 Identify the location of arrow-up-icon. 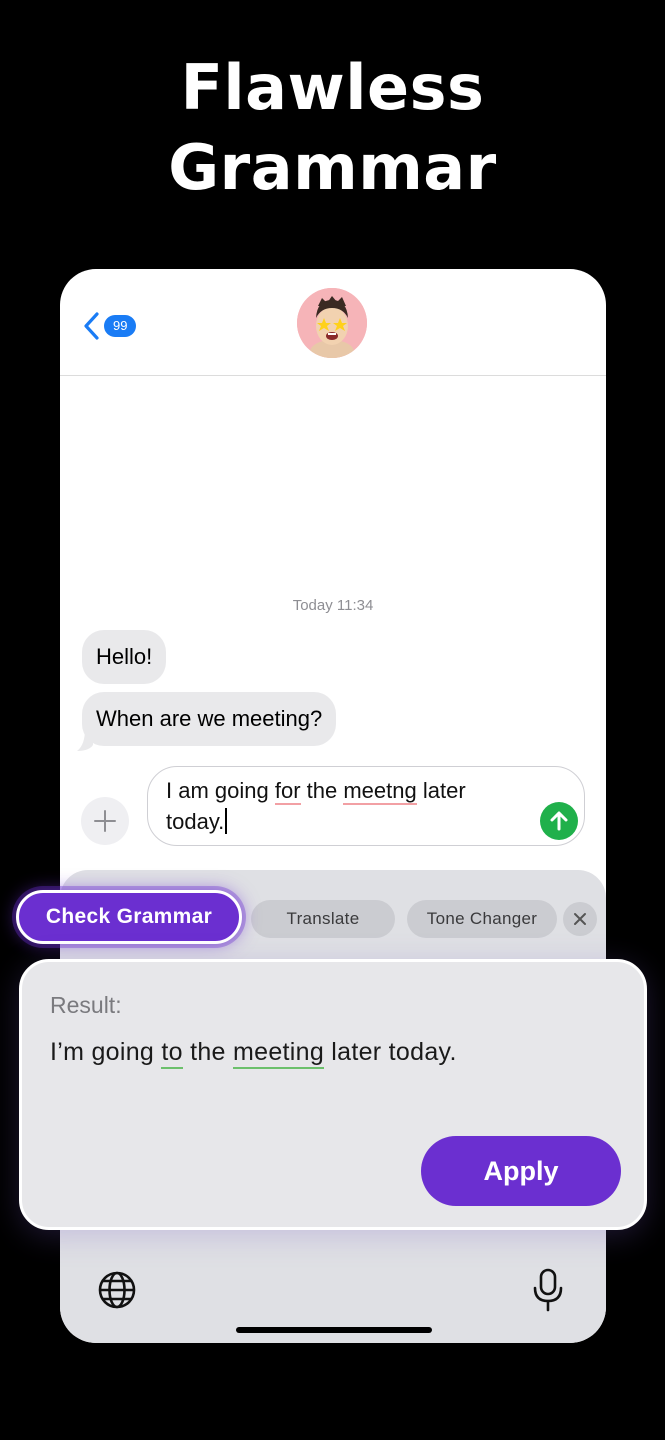
(559, 821).